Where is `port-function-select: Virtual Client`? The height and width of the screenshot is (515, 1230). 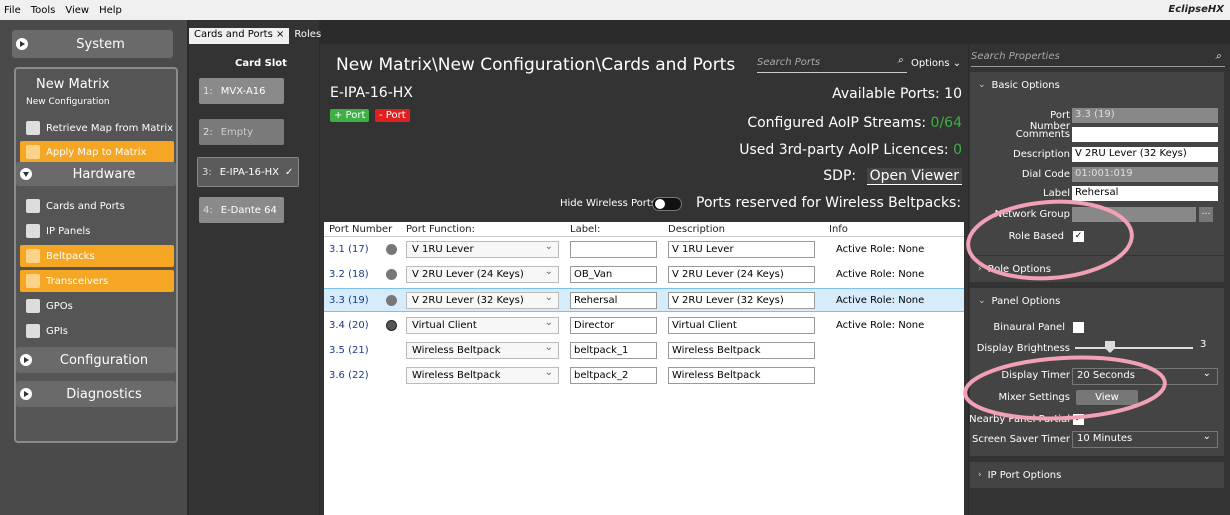 port-function-select: Virtual Client is located at coordinates (482, 325).